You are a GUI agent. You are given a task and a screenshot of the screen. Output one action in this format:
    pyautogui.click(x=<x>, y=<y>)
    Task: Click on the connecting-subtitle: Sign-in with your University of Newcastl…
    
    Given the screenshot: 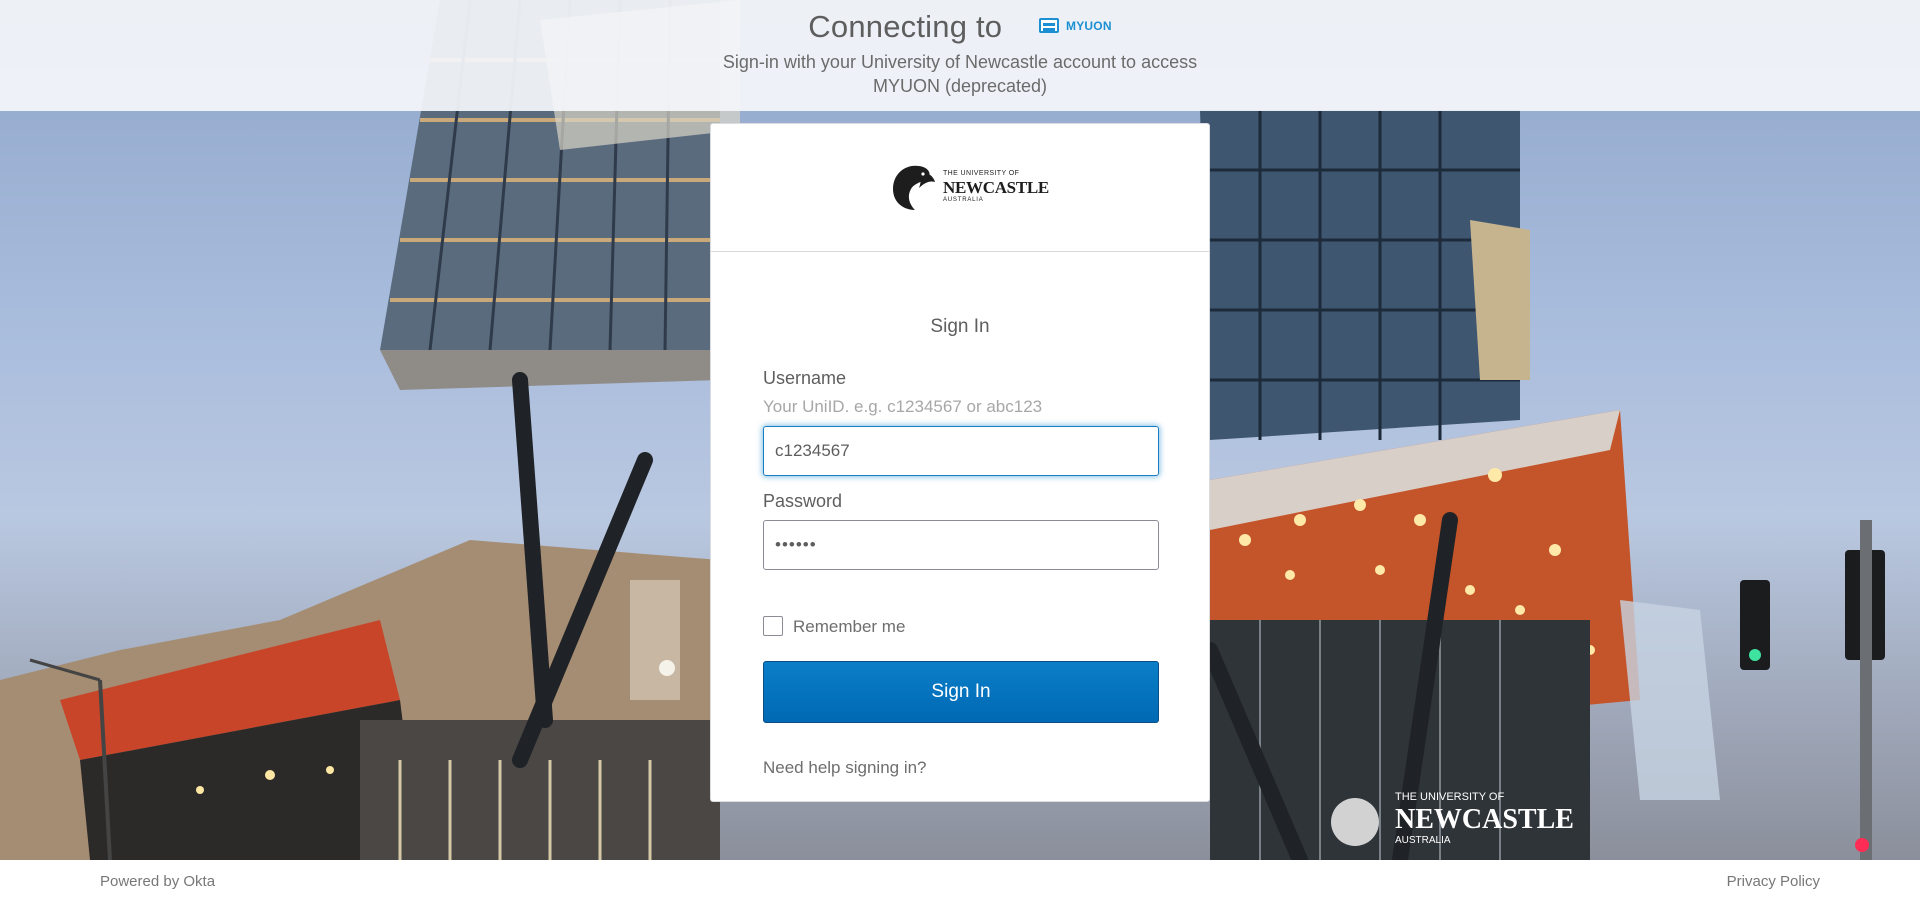 What is the action you would take?
    pyautogui.click(x=960, y=74)
    